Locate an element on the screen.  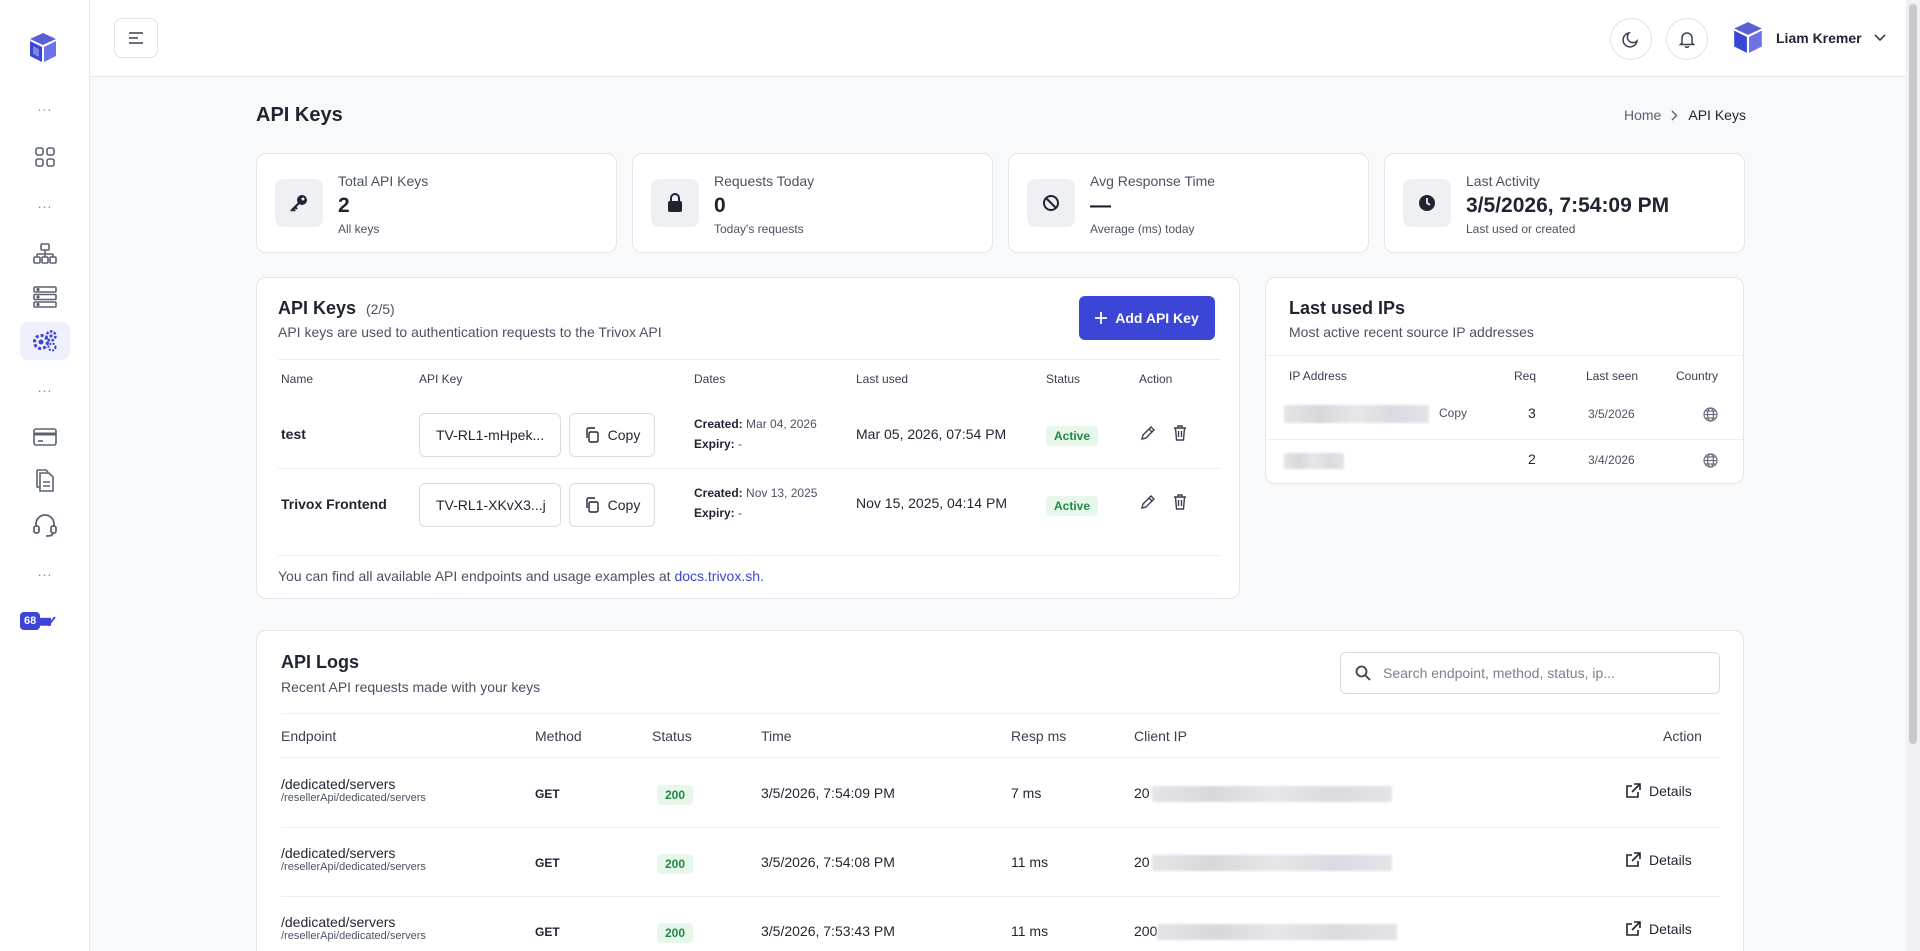
external-link-icon is located at coordinates (1633, 790).